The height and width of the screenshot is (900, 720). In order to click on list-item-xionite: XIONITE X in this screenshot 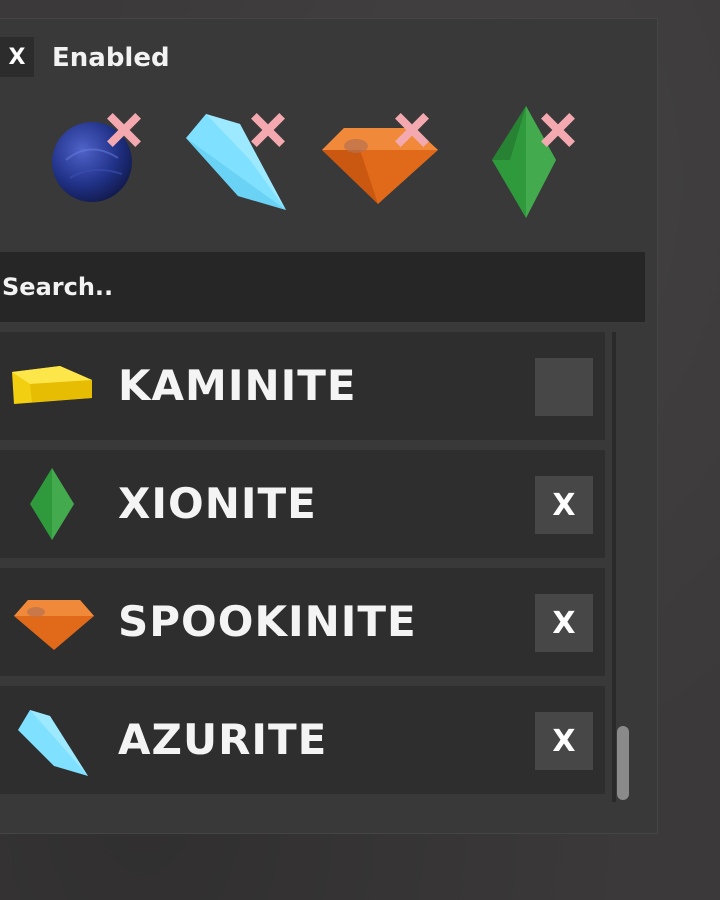, I will do `click(302, 504)`.